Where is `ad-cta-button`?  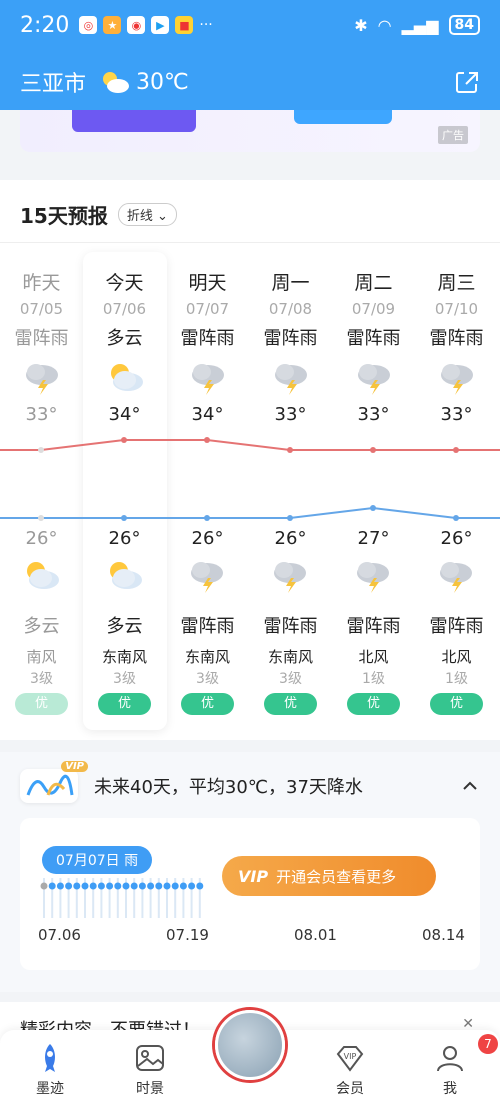 ad-cta-button is located at coordinates (343, 117).